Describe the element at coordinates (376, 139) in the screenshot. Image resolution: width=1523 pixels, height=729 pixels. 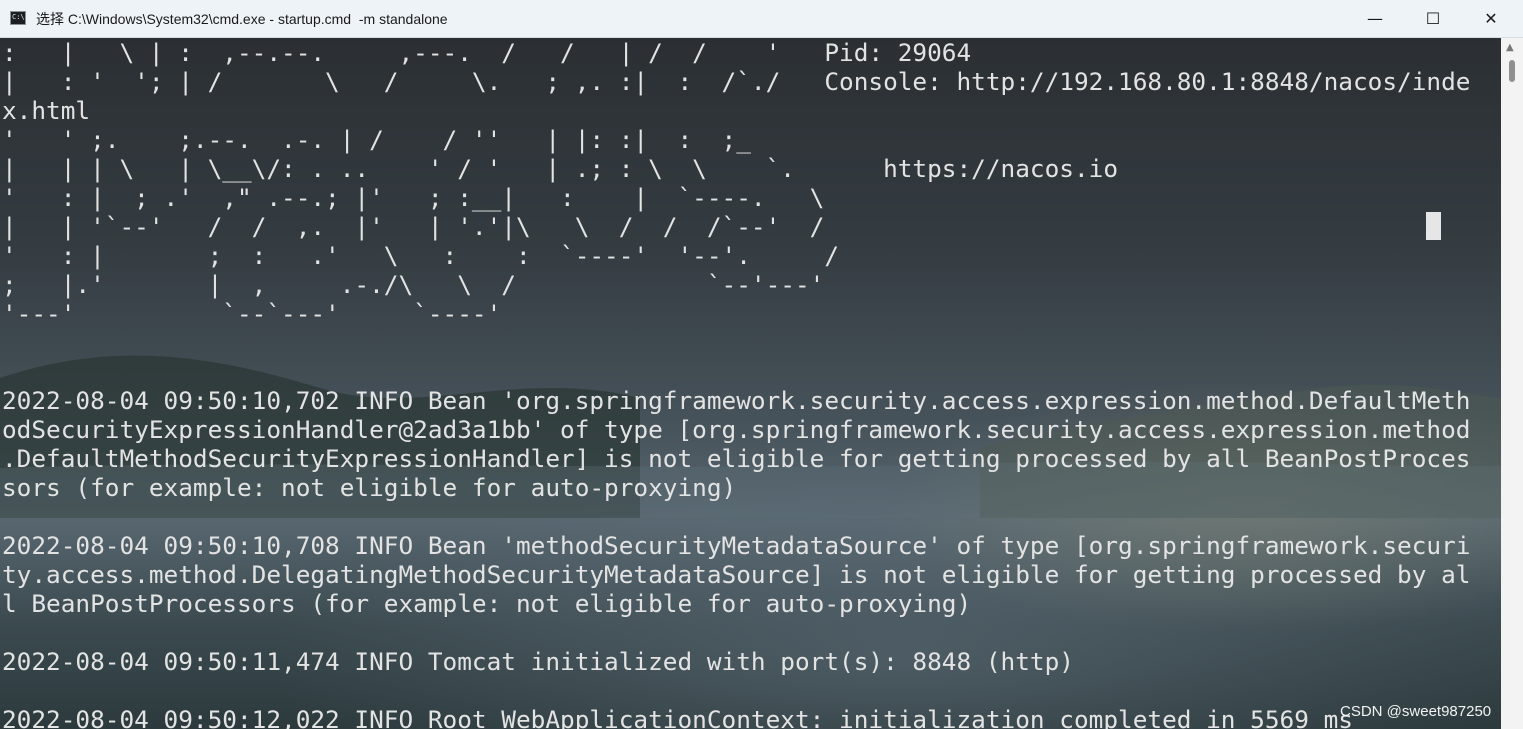
I see `console-line: ' ' ;. ;.--. .-. | / / '' | |: :| : ;_` at that location.